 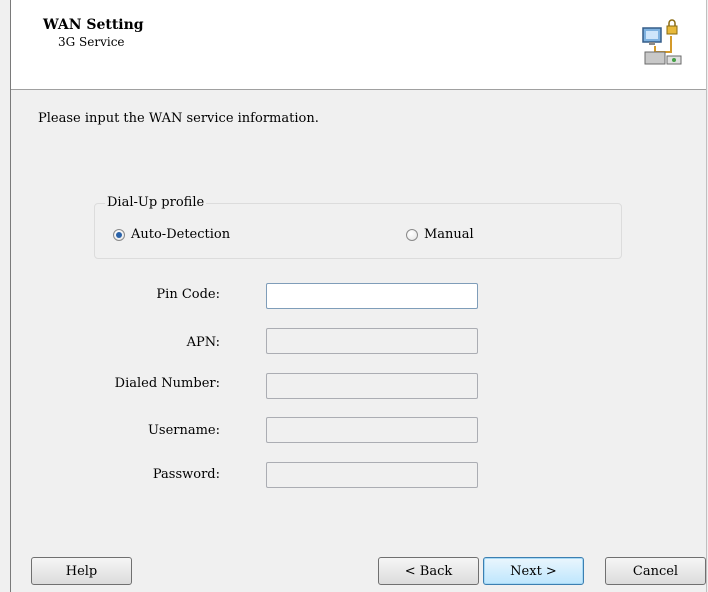 I want to click on next-button: Next >, so click(x=533, y=571).